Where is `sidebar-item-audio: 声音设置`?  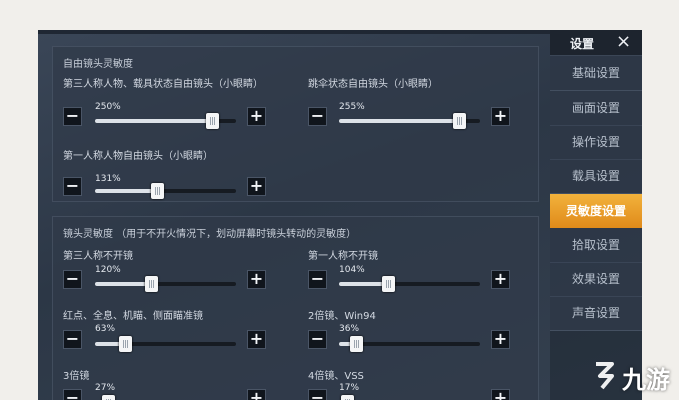 sidebar-item-audio: 声音设置 is located at coordinates (596, 313).